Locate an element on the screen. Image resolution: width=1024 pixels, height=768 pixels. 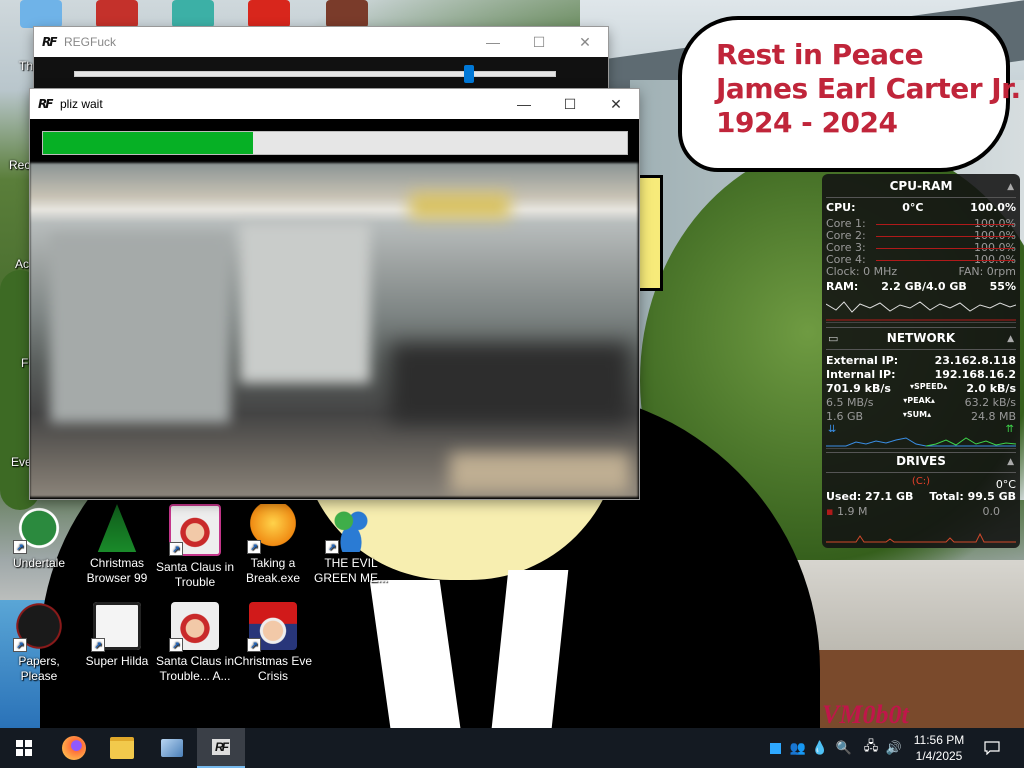
tray-volume-icon: 🔊 is located at coordinates (894, 748).